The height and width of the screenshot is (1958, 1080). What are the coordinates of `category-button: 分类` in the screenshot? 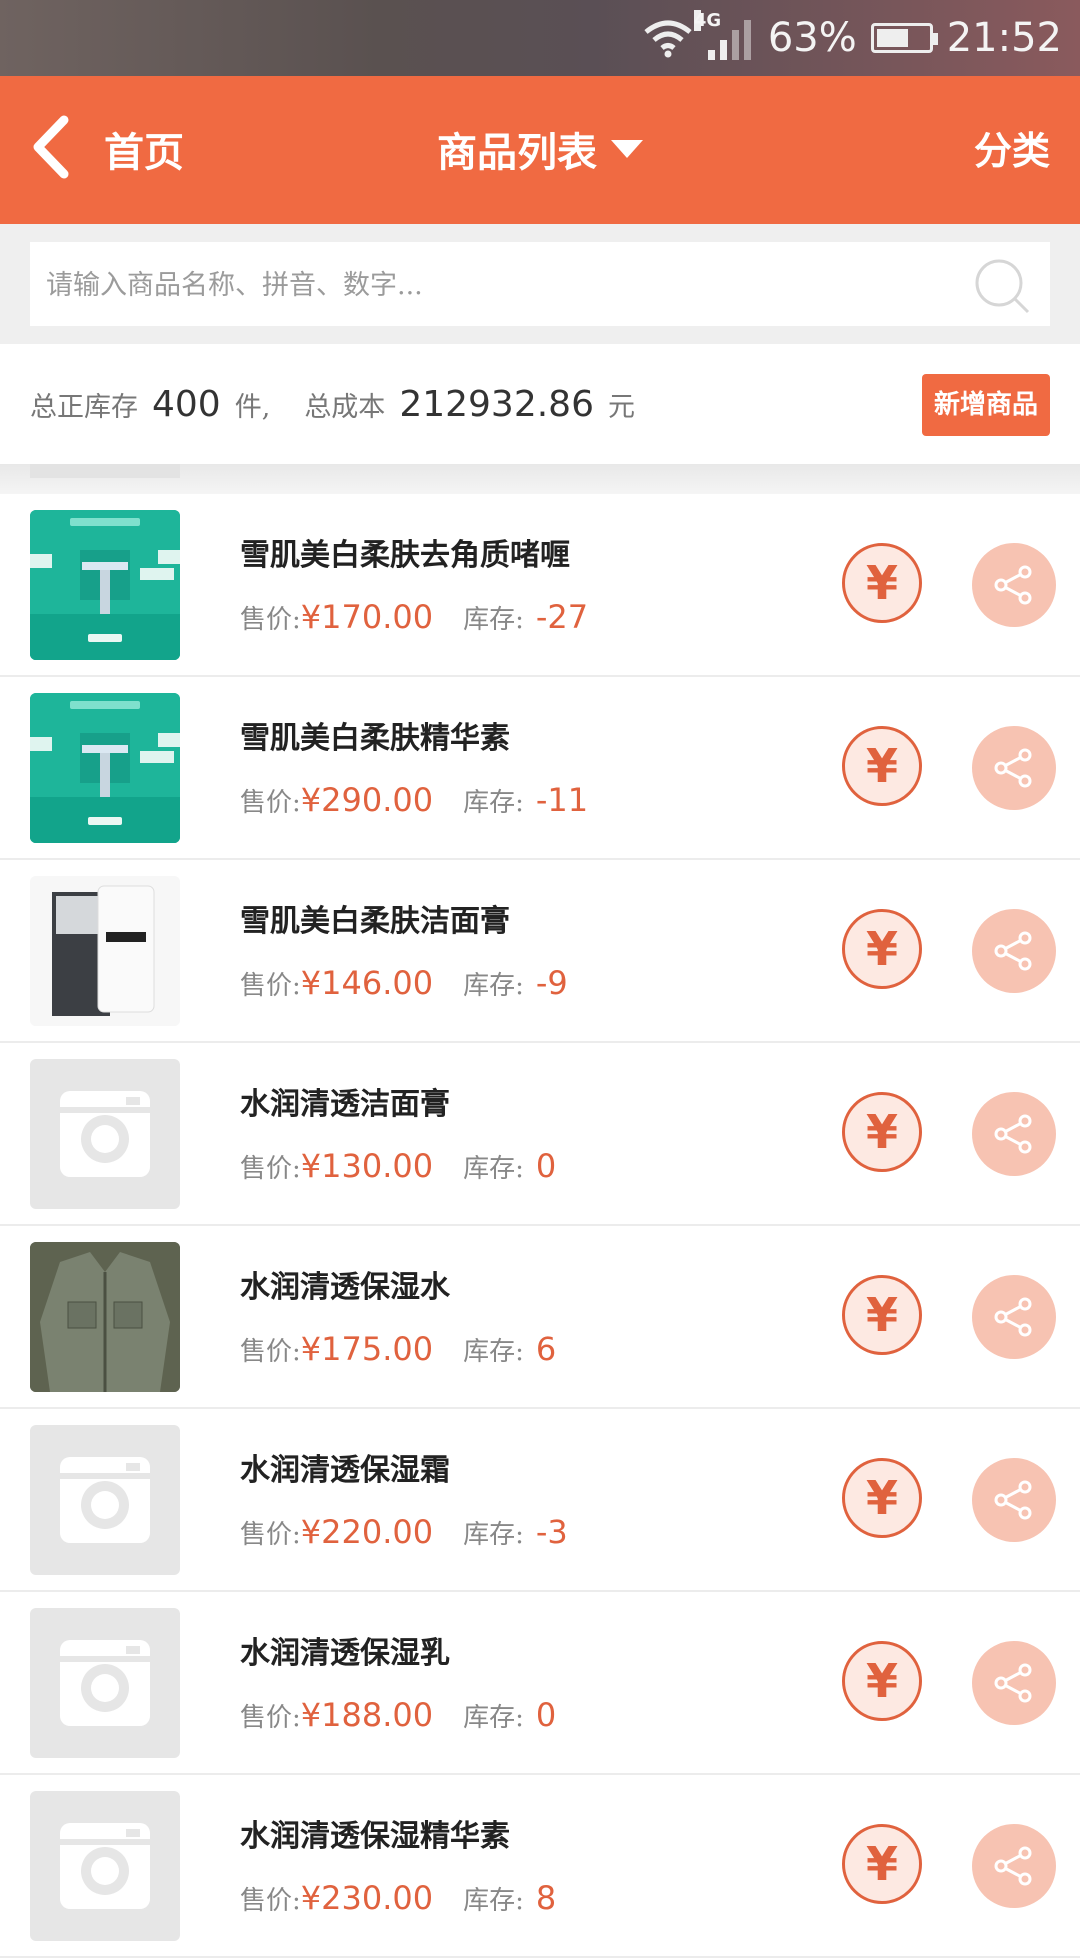 It's located at (1012, 147).